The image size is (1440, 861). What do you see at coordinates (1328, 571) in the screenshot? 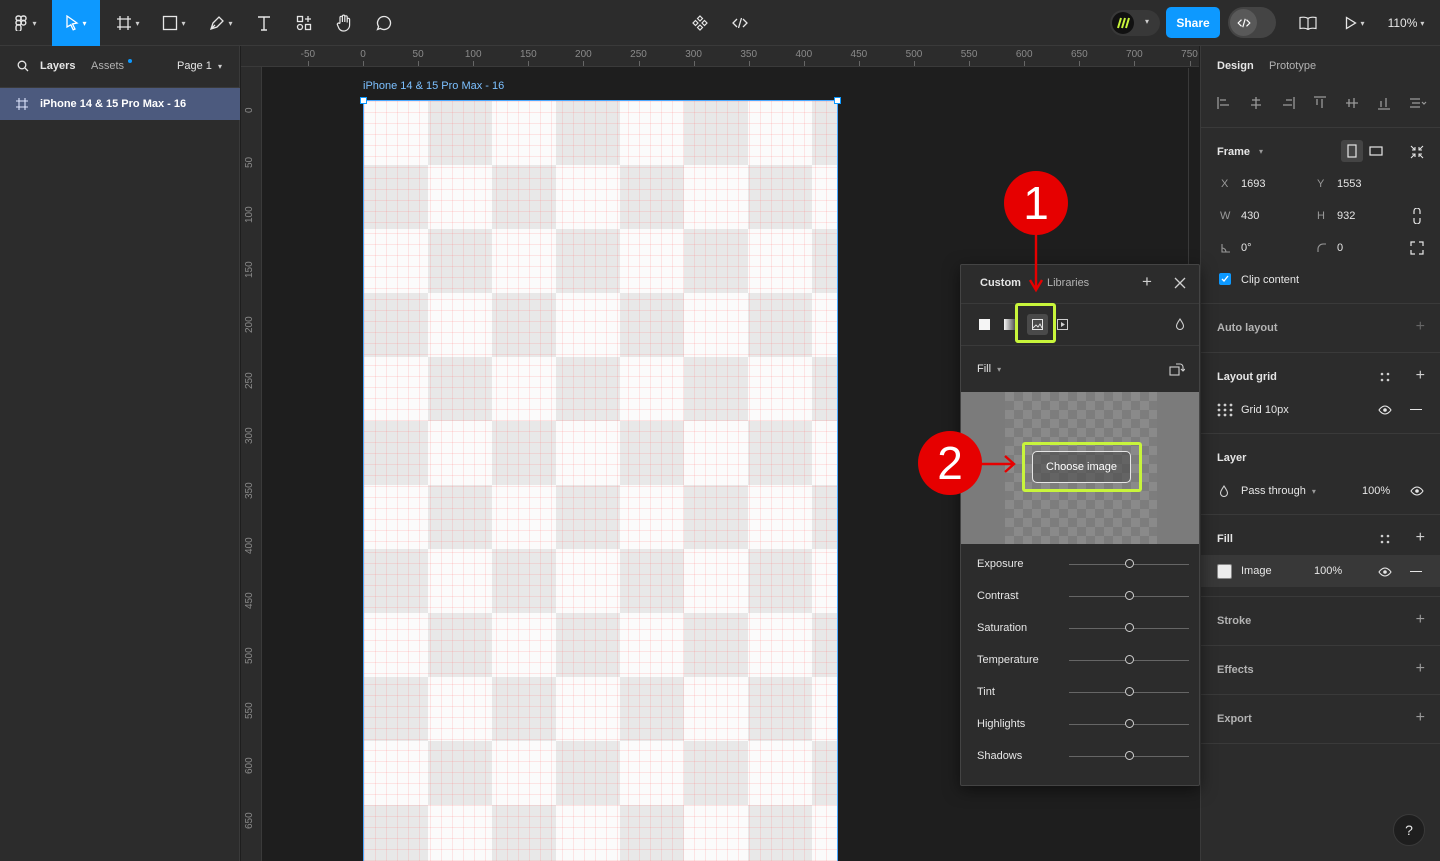
I see `fill-opacity-input: 100%` at bounding box center [1328, 571].